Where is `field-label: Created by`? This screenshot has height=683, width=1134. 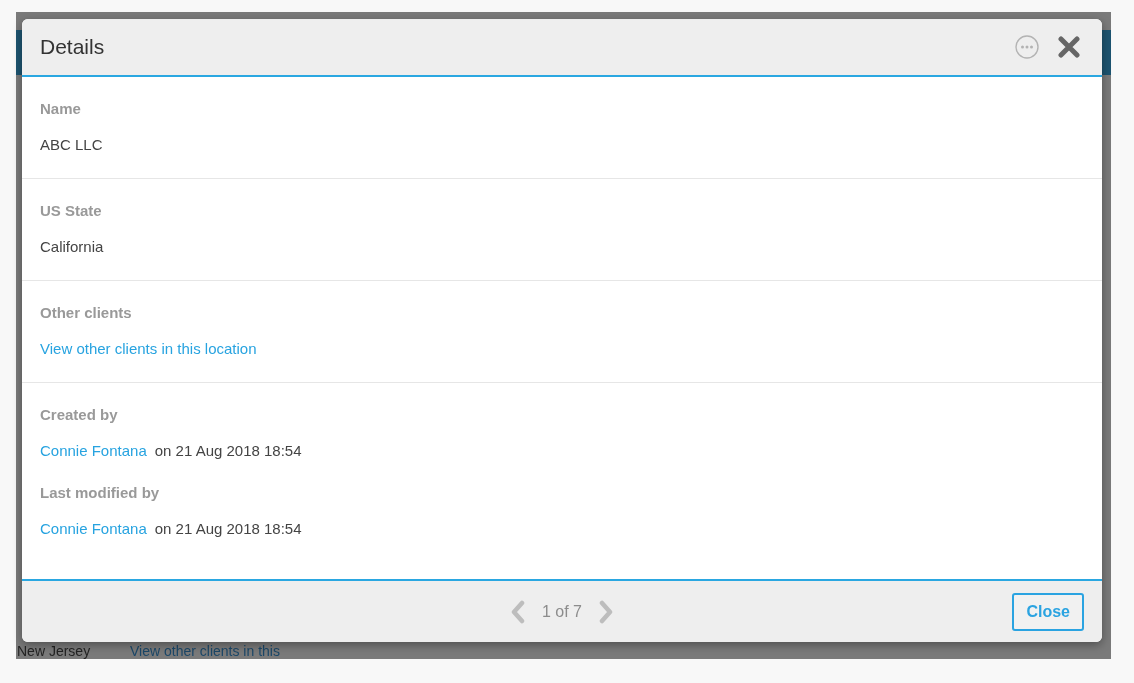 field-label: Created by is located at coordinates (79, 415).